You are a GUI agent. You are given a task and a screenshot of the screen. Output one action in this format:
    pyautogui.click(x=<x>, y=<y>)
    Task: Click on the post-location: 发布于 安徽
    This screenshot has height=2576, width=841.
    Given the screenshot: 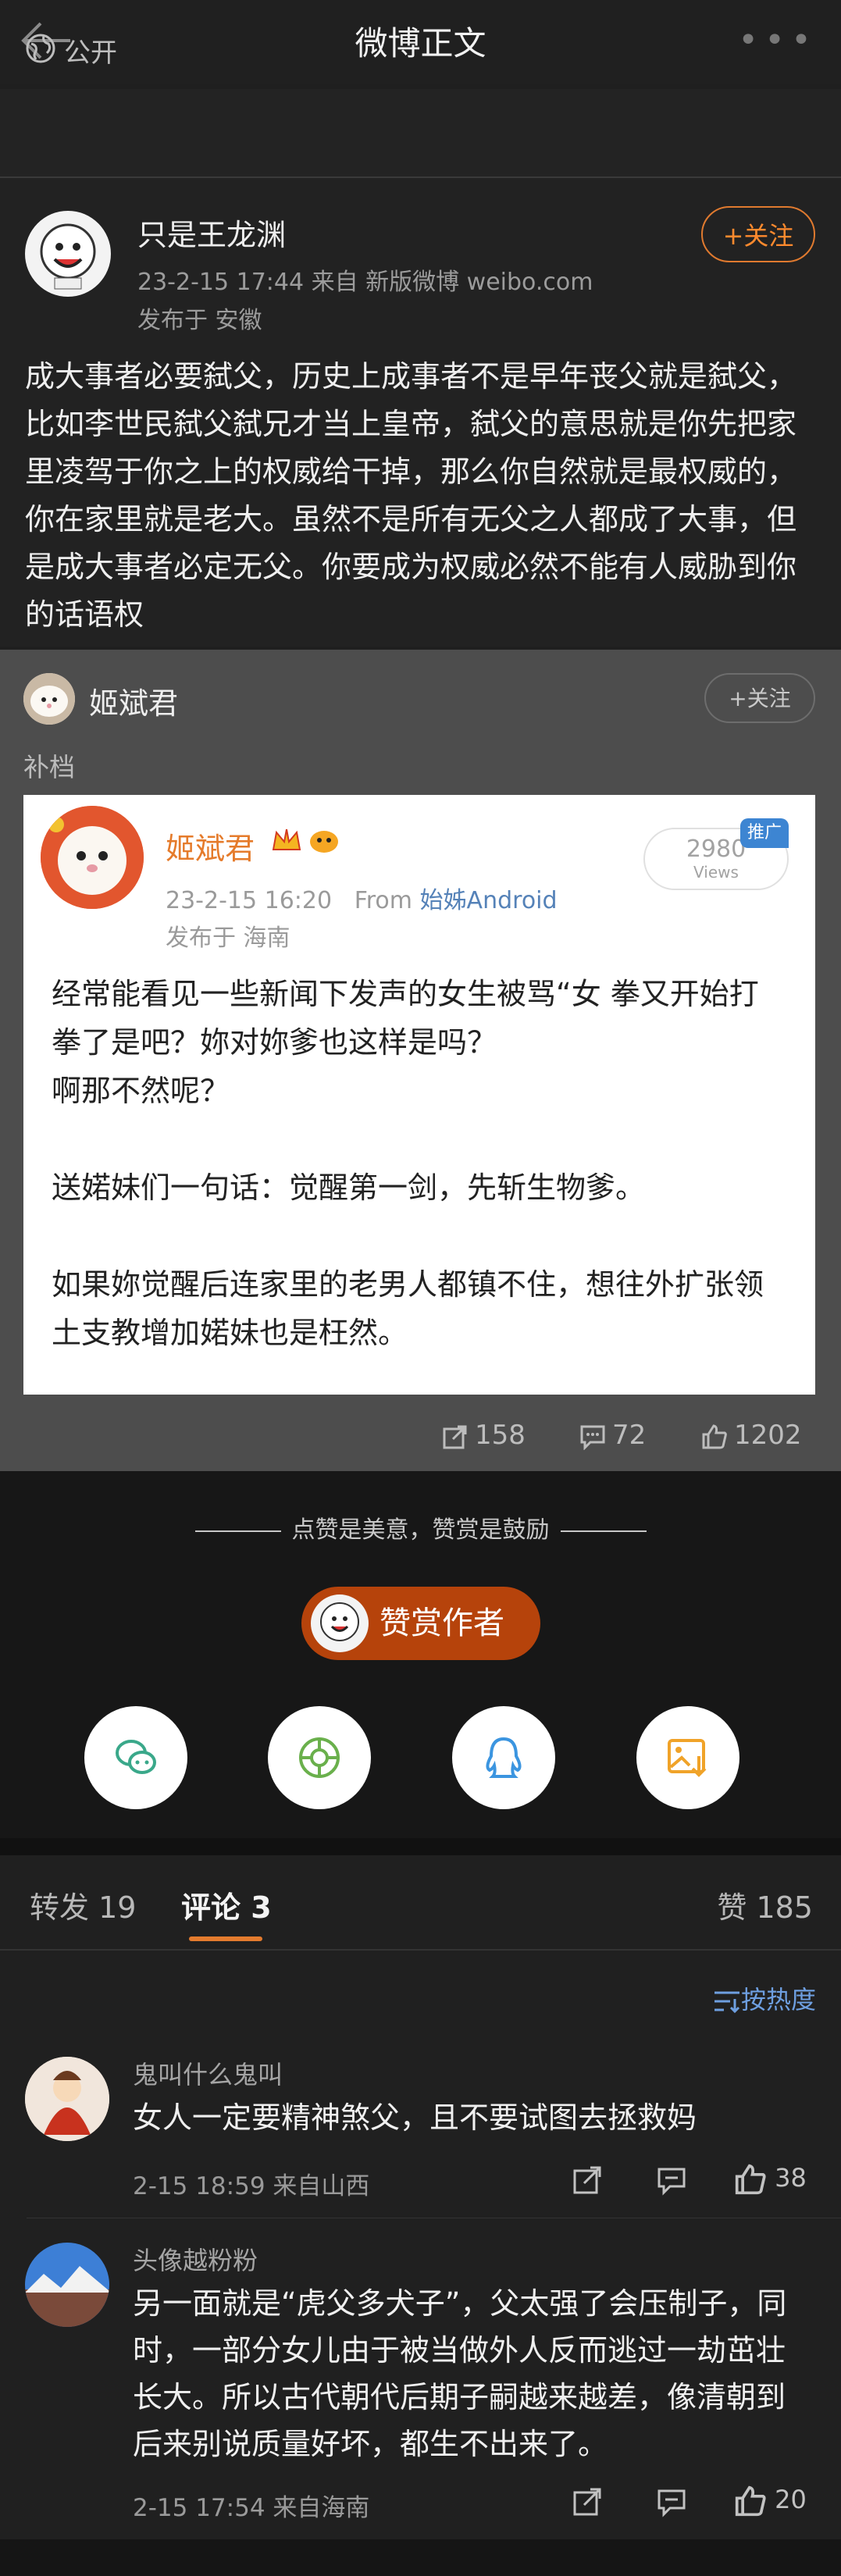 What is the action you would take?
    pyautogui.click(x=199, y=320)
    